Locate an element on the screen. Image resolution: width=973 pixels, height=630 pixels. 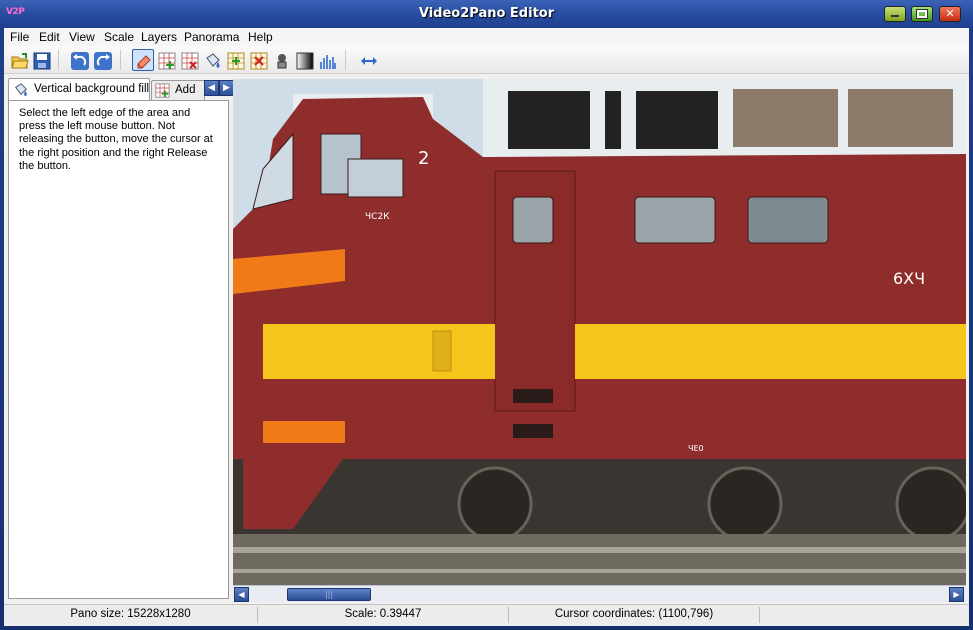
stretch-horizontal-icon is located at coordinates (369, 61).